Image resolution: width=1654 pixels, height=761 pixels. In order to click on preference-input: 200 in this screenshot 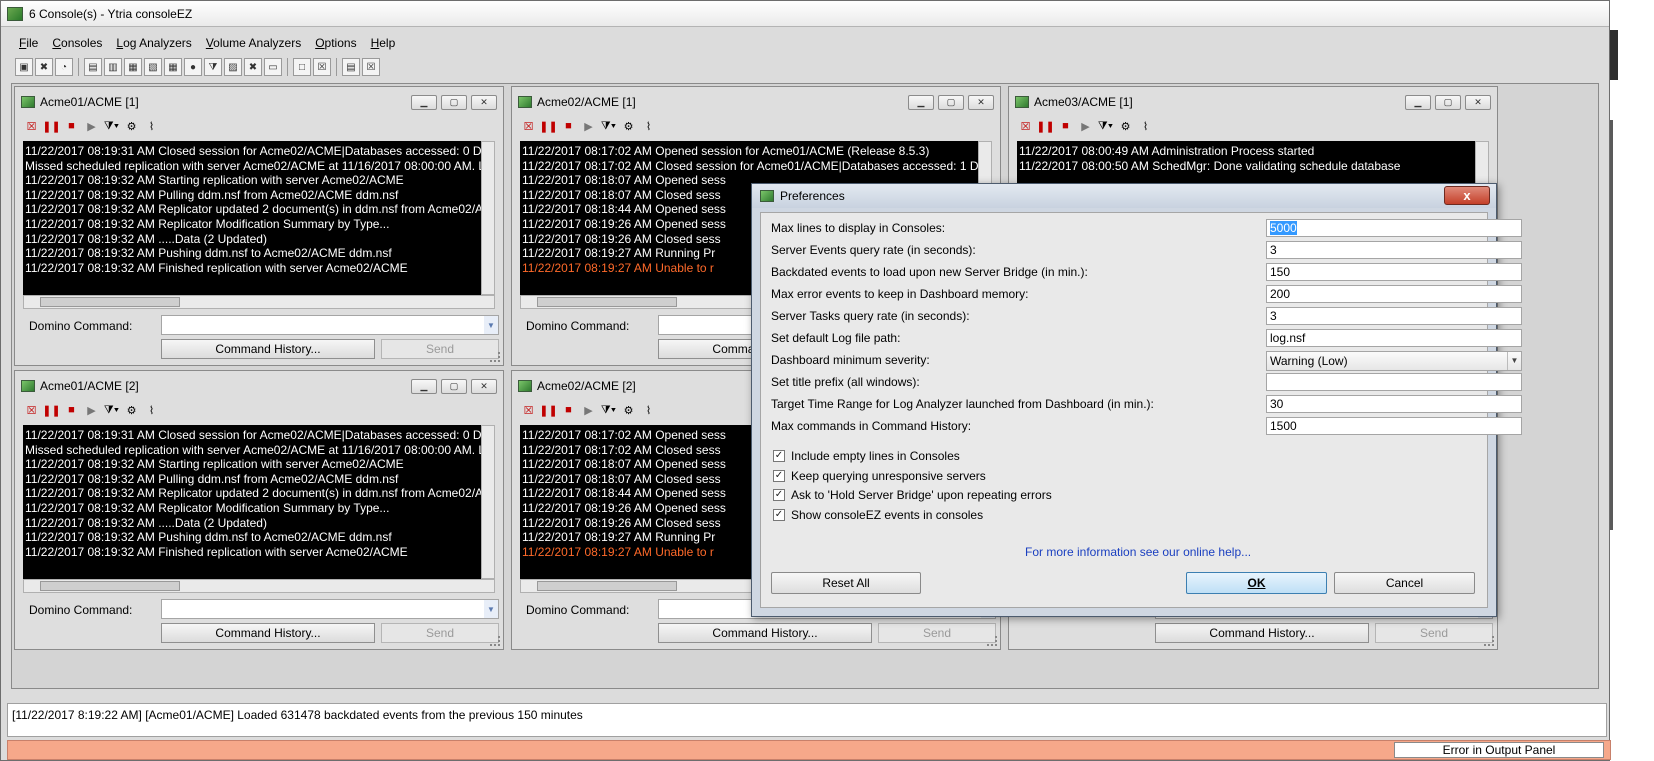, I will do `click(1394, 294)`.